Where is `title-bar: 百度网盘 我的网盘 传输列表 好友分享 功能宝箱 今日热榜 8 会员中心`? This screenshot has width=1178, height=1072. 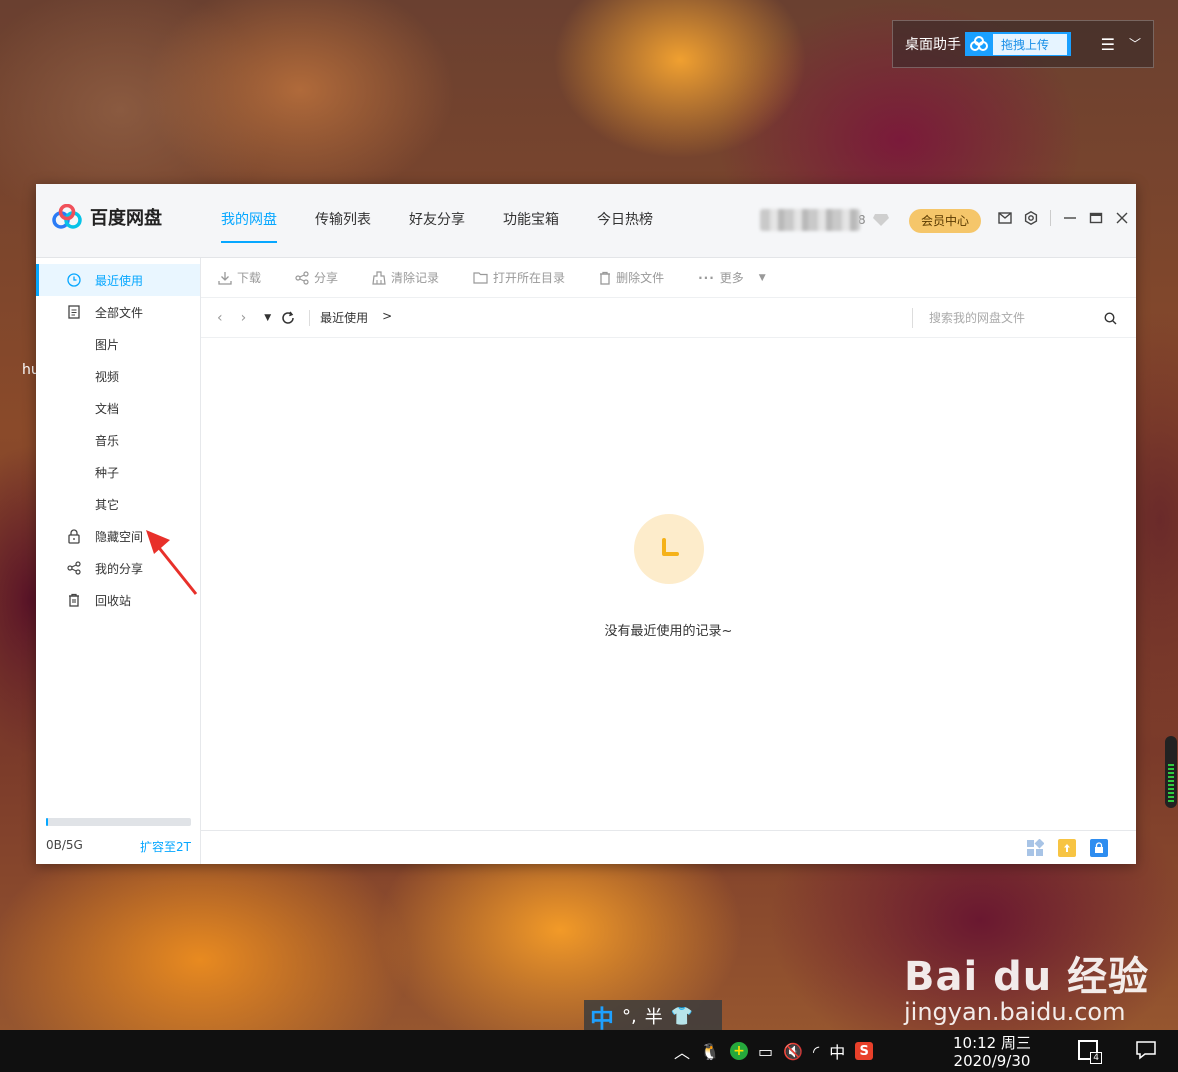 title-bar: 百度网盘 我的网盘 传输列表 好友分享 功能宝箱 今日热榜 8 会员中心 is located at coordinates (586, 221).